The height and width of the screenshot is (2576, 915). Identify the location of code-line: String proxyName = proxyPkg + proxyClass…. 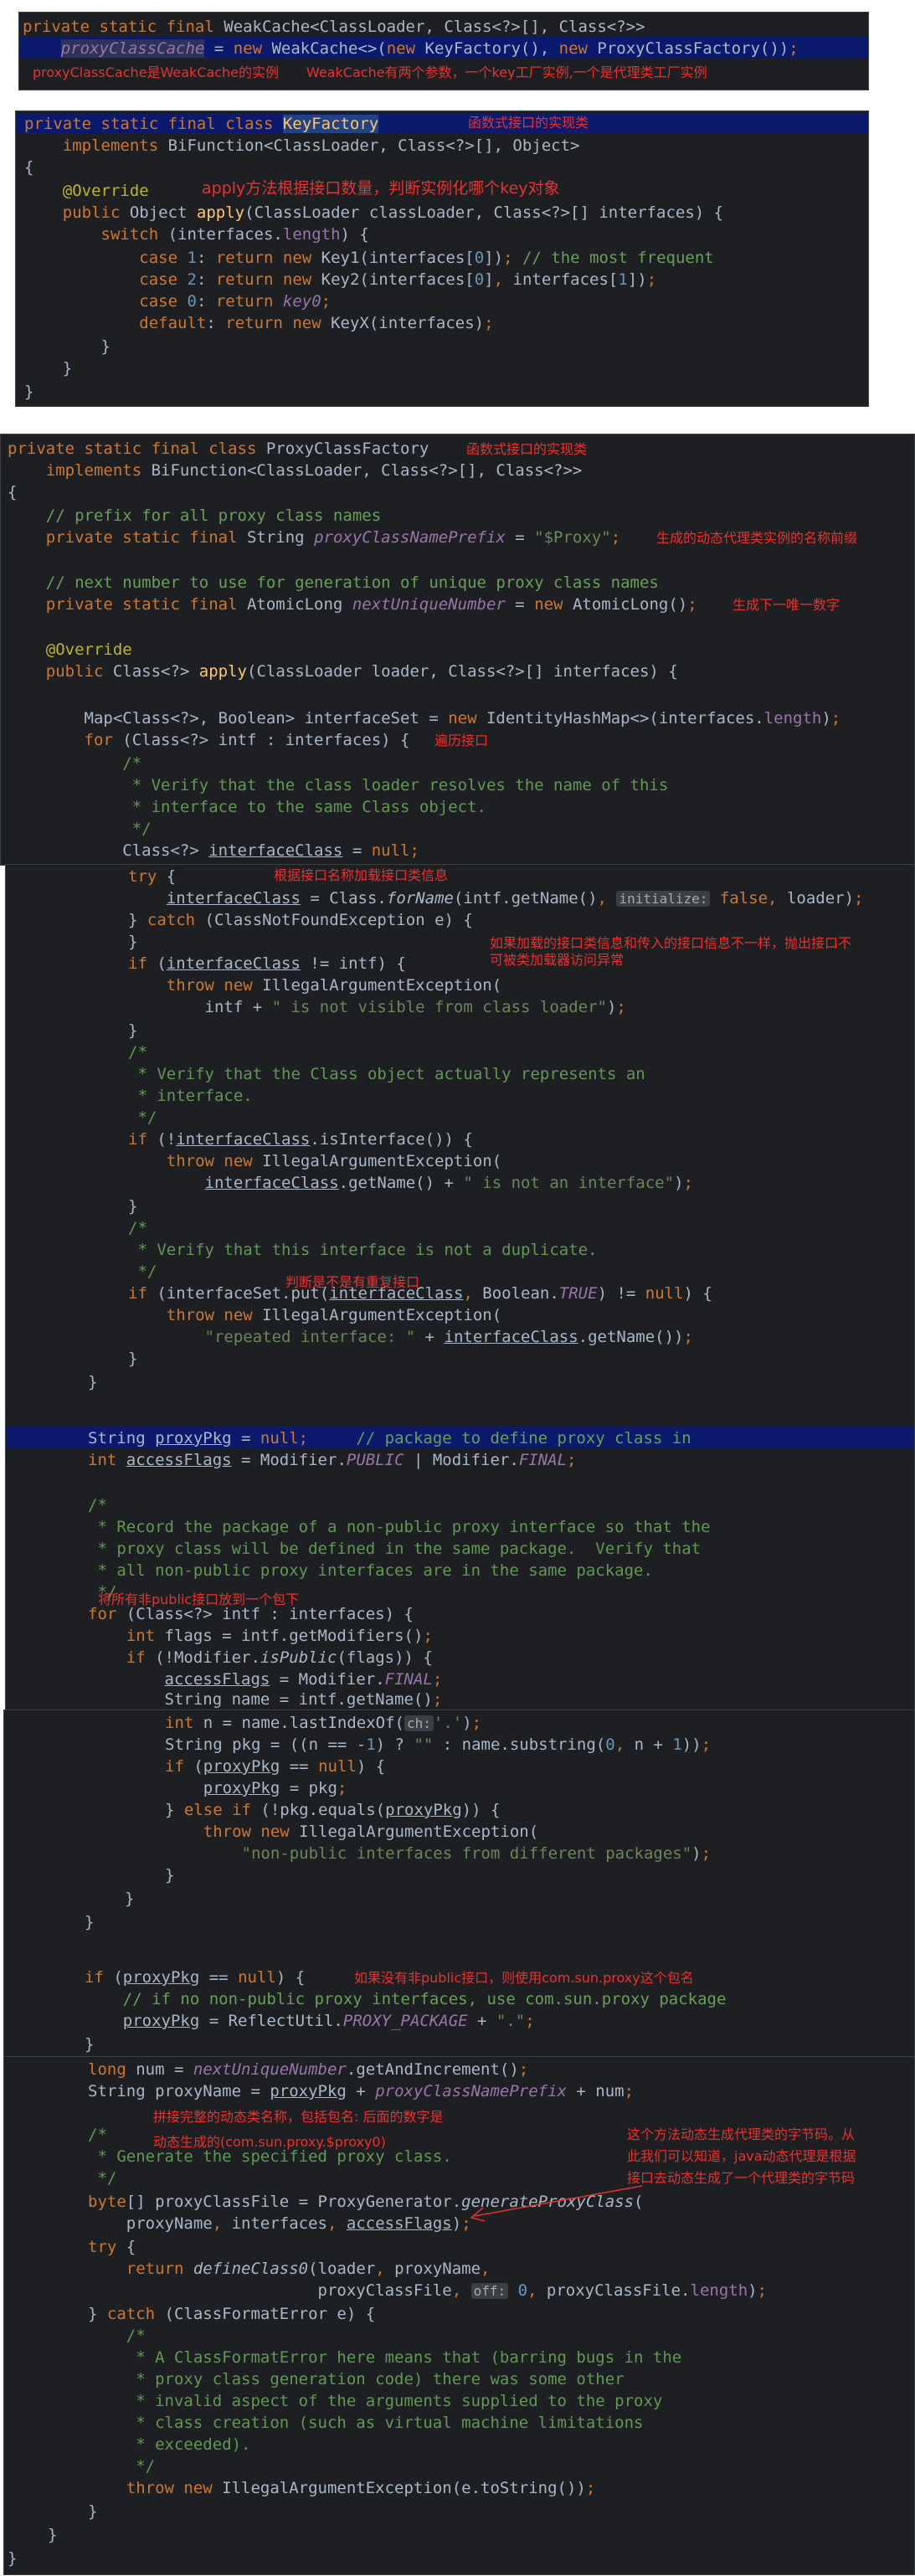
(361, 2091).